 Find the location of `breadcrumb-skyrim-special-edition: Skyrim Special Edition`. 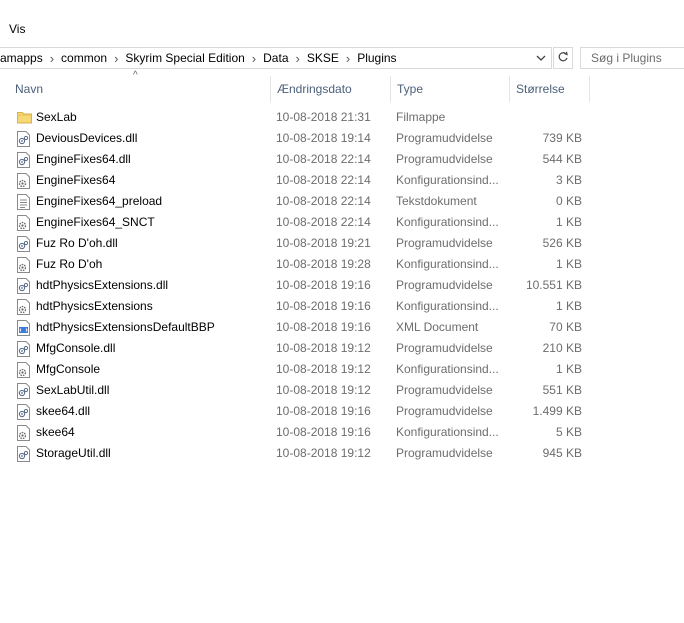

breadcrumb-skyrim-special-edition: Skyrim Special Edition is located at coordinates (184, 58).